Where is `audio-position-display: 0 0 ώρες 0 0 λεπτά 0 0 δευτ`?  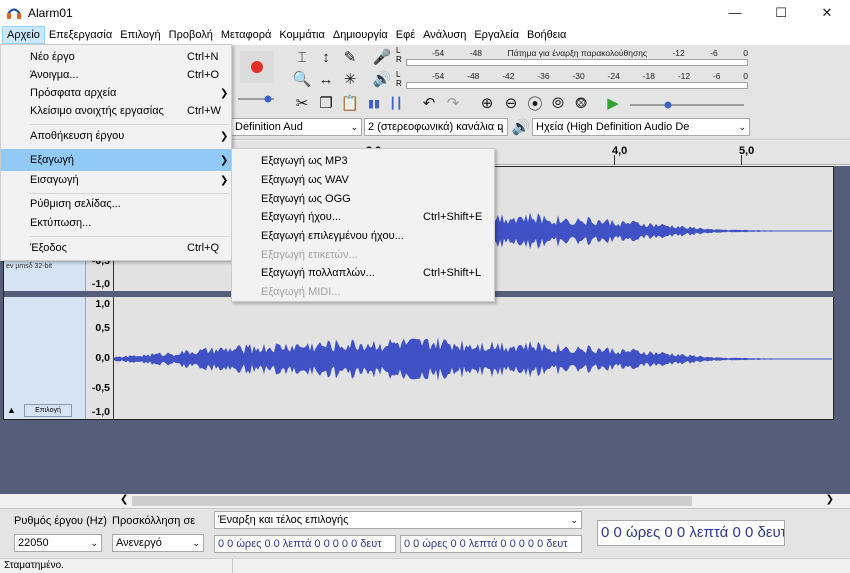 audio-position-display: 0 0 ώρες 0 0 λεπτά 0 0 δευτ is located at coordinates (691, 533).